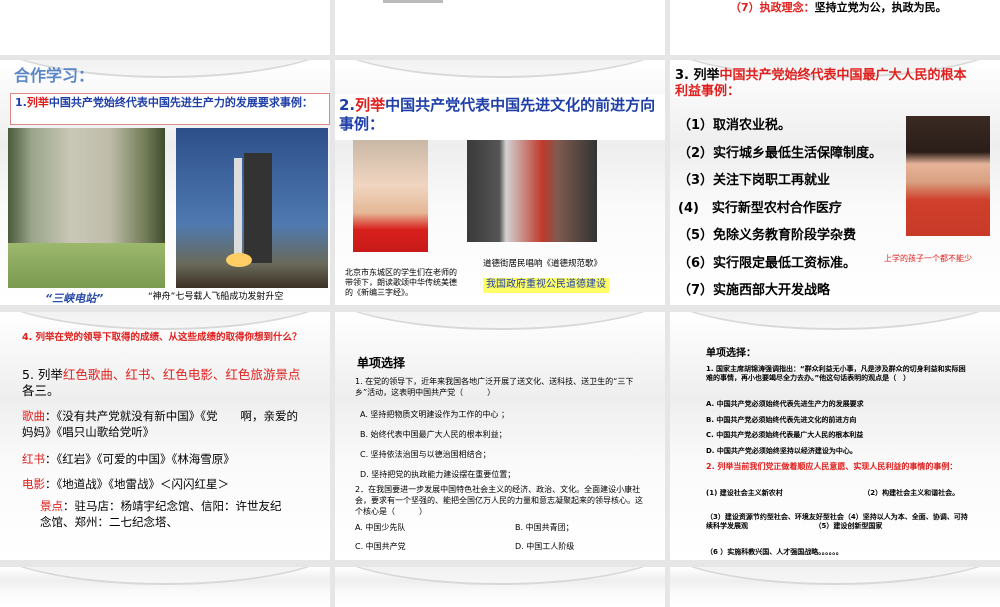 The height and width of the screenshot is (607, 1000). What do you see at coordinates (781, 450) in the screenshot?
I see `option: D. 中国共产党必须始终坚持以经济建设为中心。` at bounding box center [781, 450].